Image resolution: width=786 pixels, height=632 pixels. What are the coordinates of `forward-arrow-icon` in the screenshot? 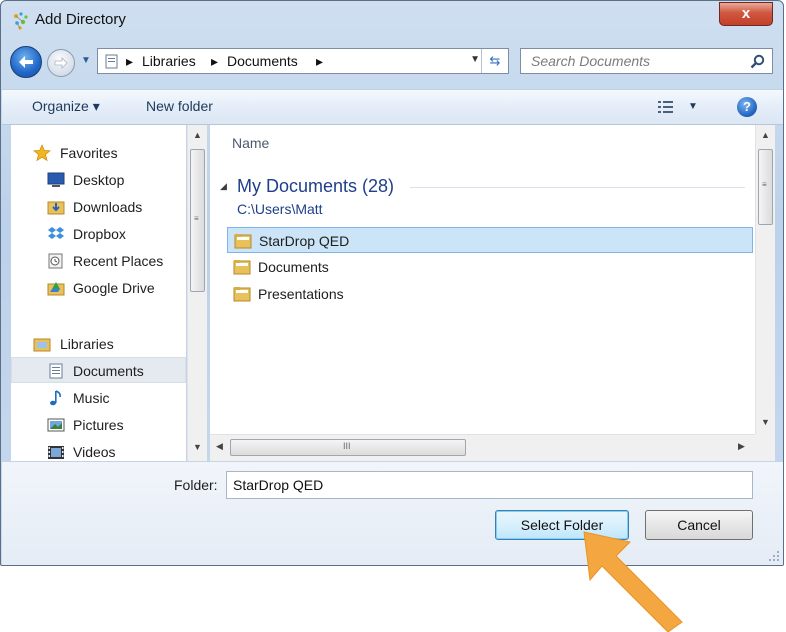 It's located at (61, 63).